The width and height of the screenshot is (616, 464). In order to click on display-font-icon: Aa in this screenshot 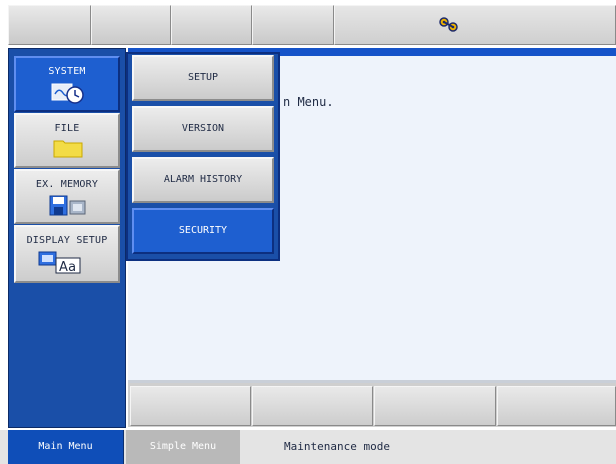, I will do `click(59, 262)`.